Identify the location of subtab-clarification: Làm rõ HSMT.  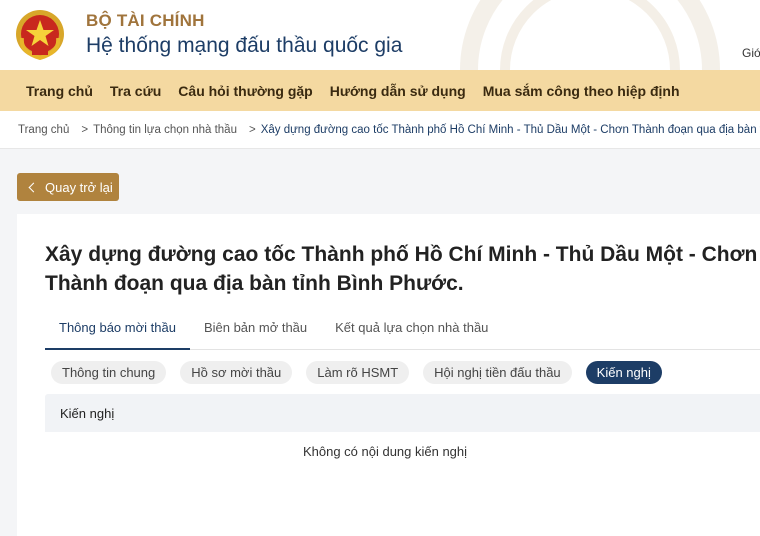
(358, 372).